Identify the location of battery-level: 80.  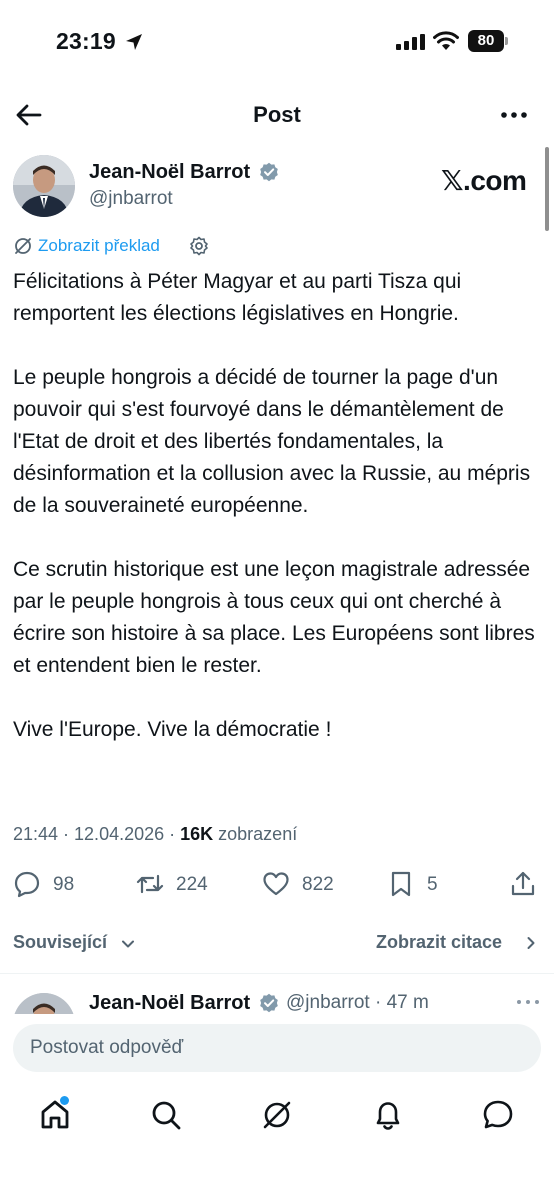
(486, 41).